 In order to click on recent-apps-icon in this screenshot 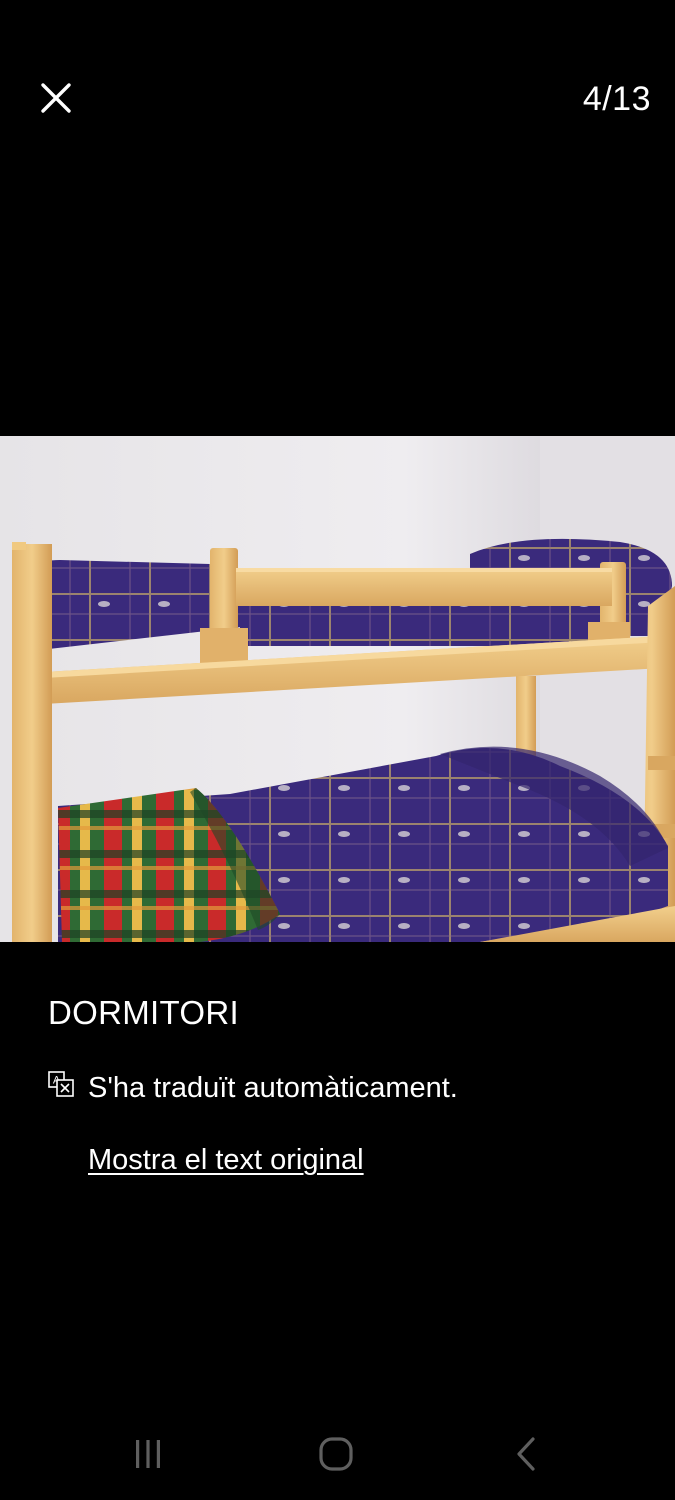, I will do `click(148, 1454)`.